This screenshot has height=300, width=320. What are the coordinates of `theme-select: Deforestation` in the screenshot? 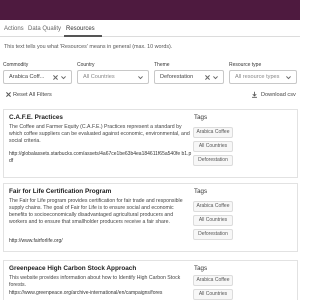 It's located at (189, 77).